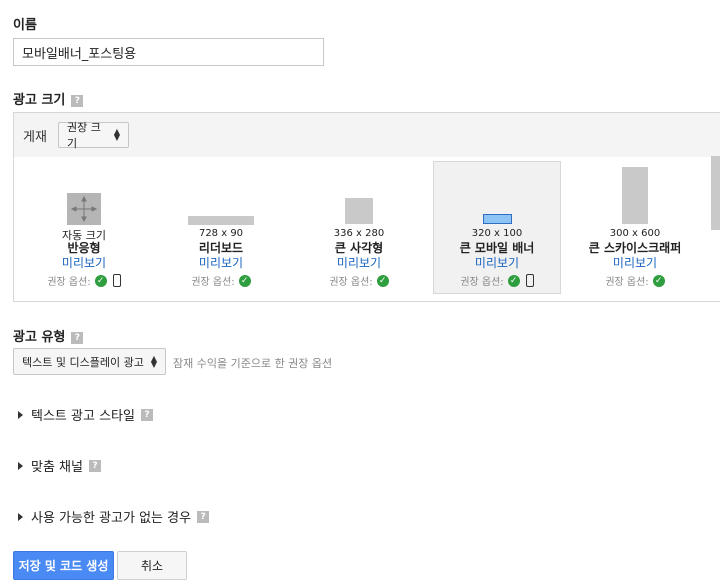 The height and width of the screenshot is (586, 720). Describe the element at coordinates (359, 233) in the screenshot. I see `size-card-dims: 336 x 280` at that location.